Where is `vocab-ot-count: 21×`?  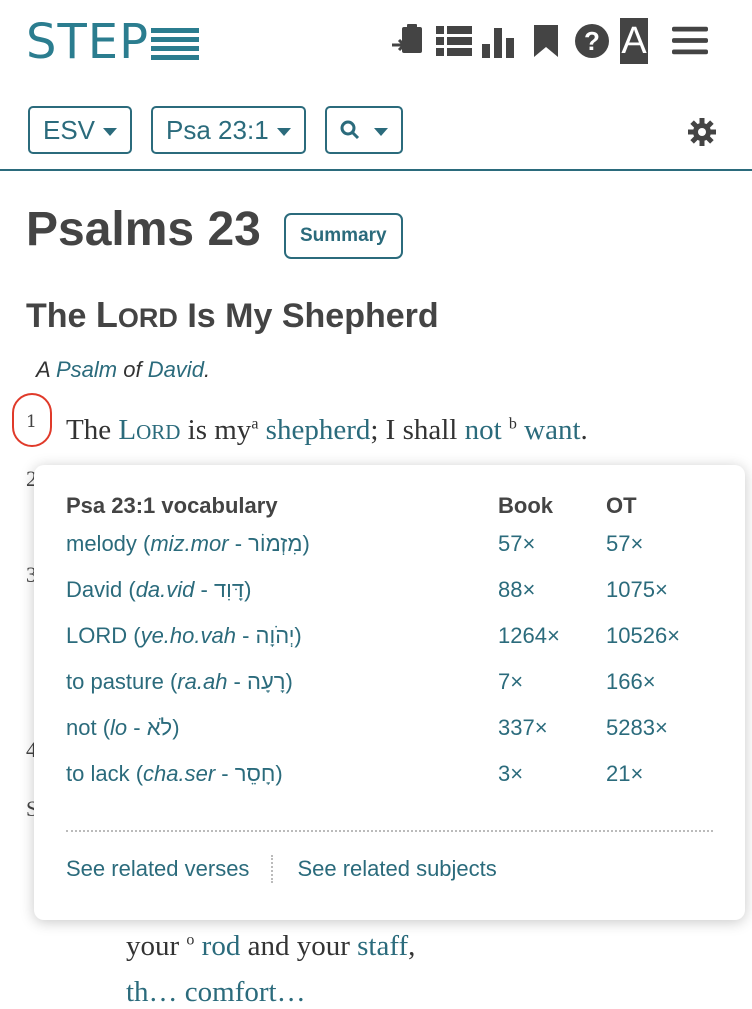
vocab-ot-count: 21× is located at coordinates (661, 784).